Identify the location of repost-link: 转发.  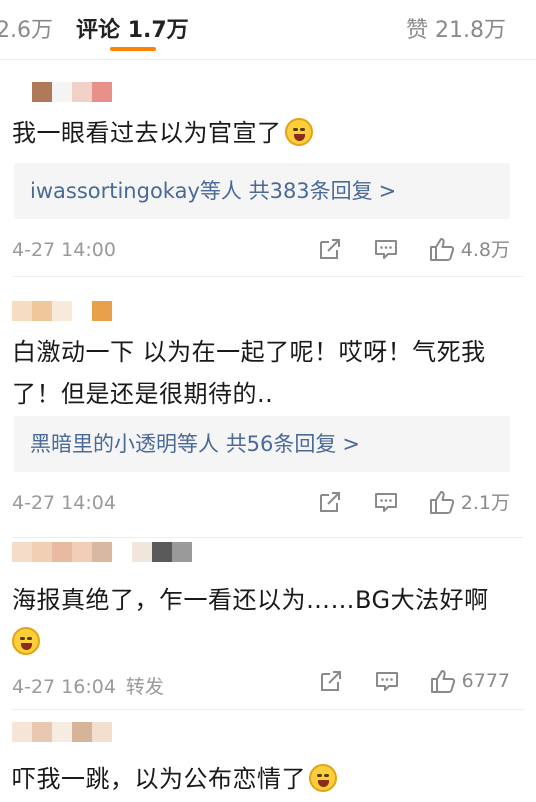
(145, 687).